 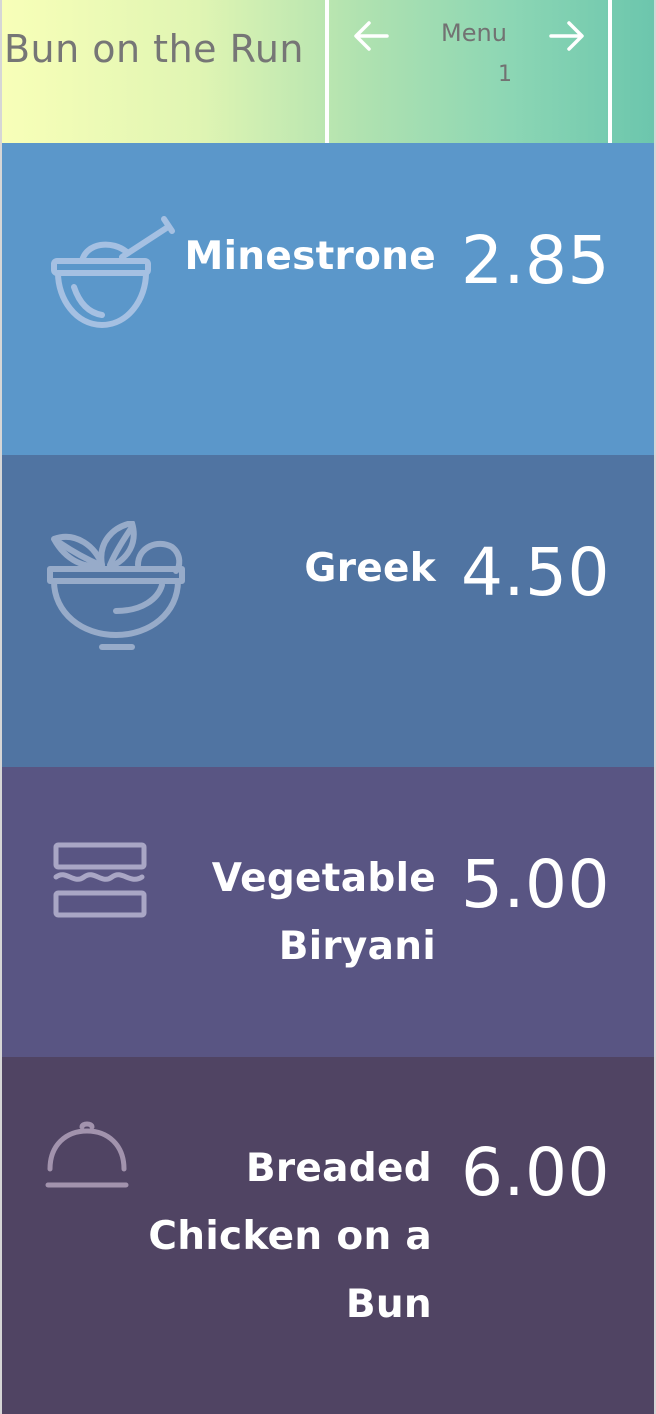 I want to click on item-price: 5.00, so click(x=535, y=884).